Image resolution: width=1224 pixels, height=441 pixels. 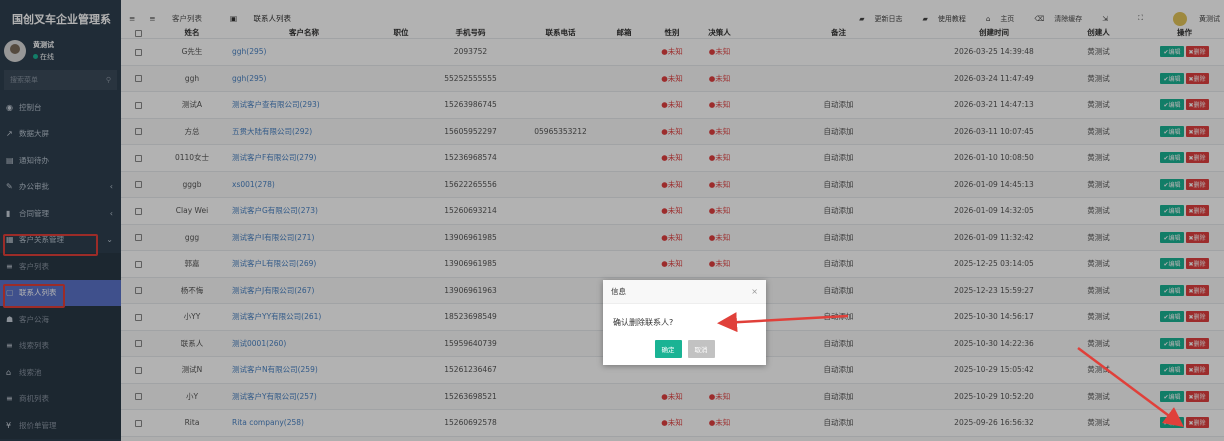 What do you see at coordinates (701, 349) in the screenshot?
I see `cancel-button: 取消` at bounding box center [701, 349].